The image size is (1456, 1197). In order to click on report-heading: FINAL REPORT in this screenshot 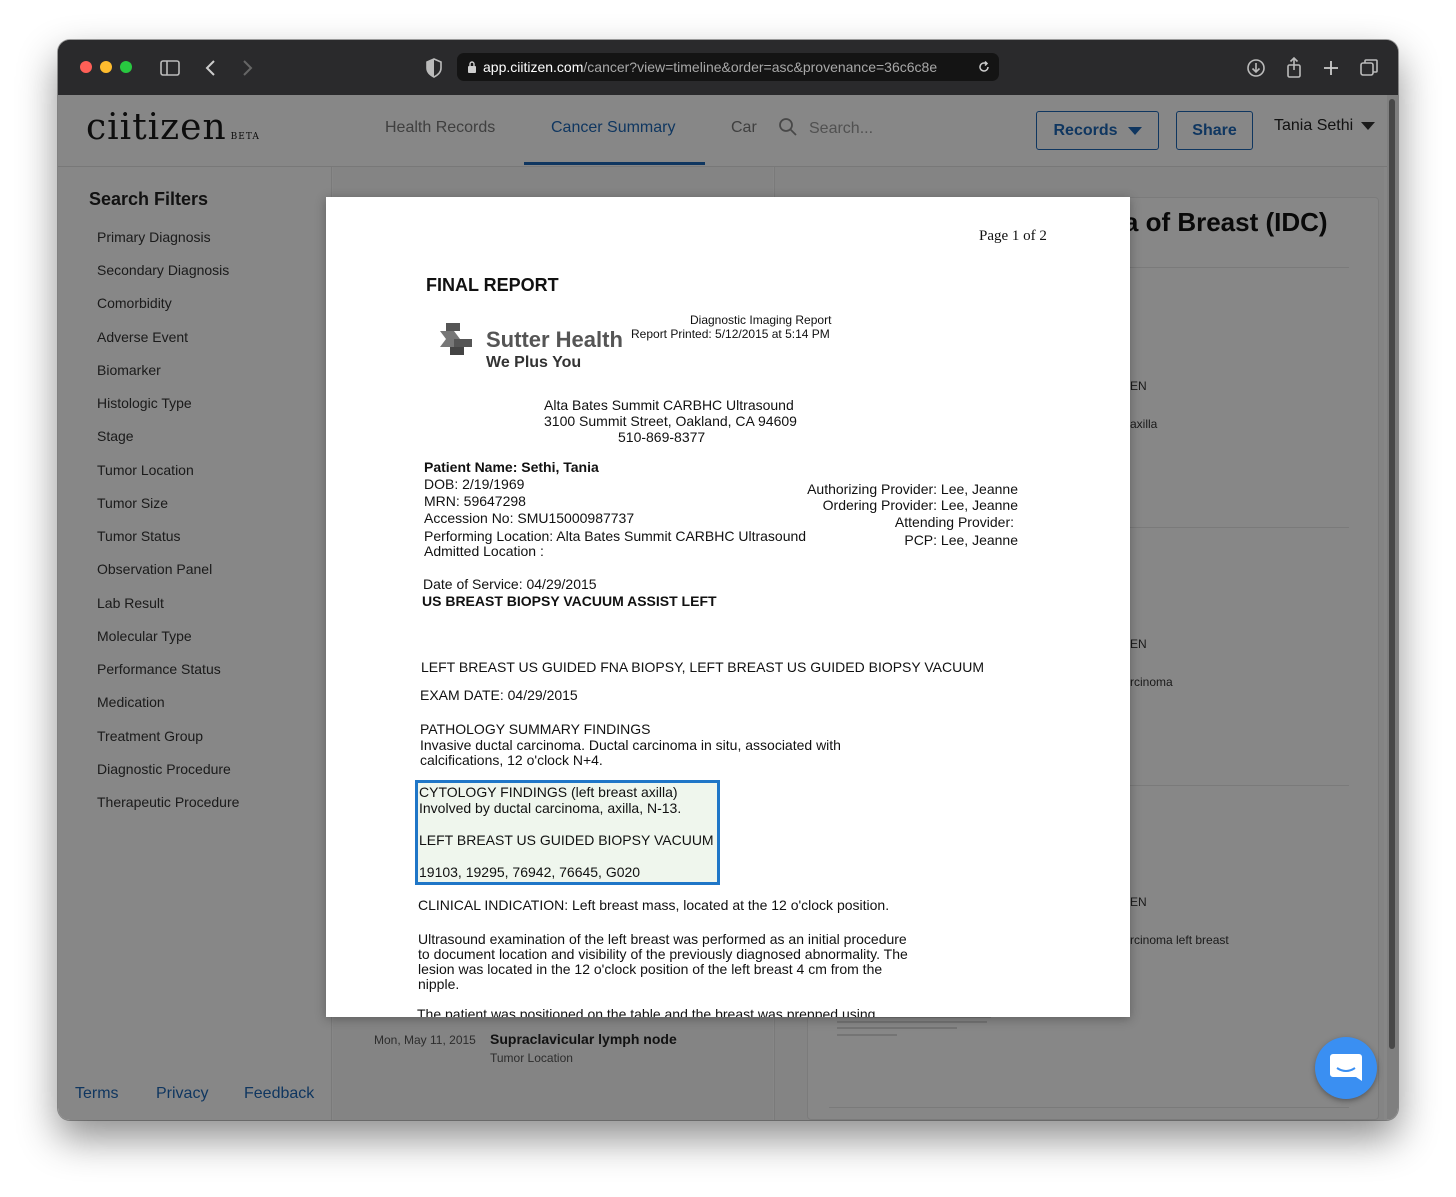, I will do `click(492, 285)`.